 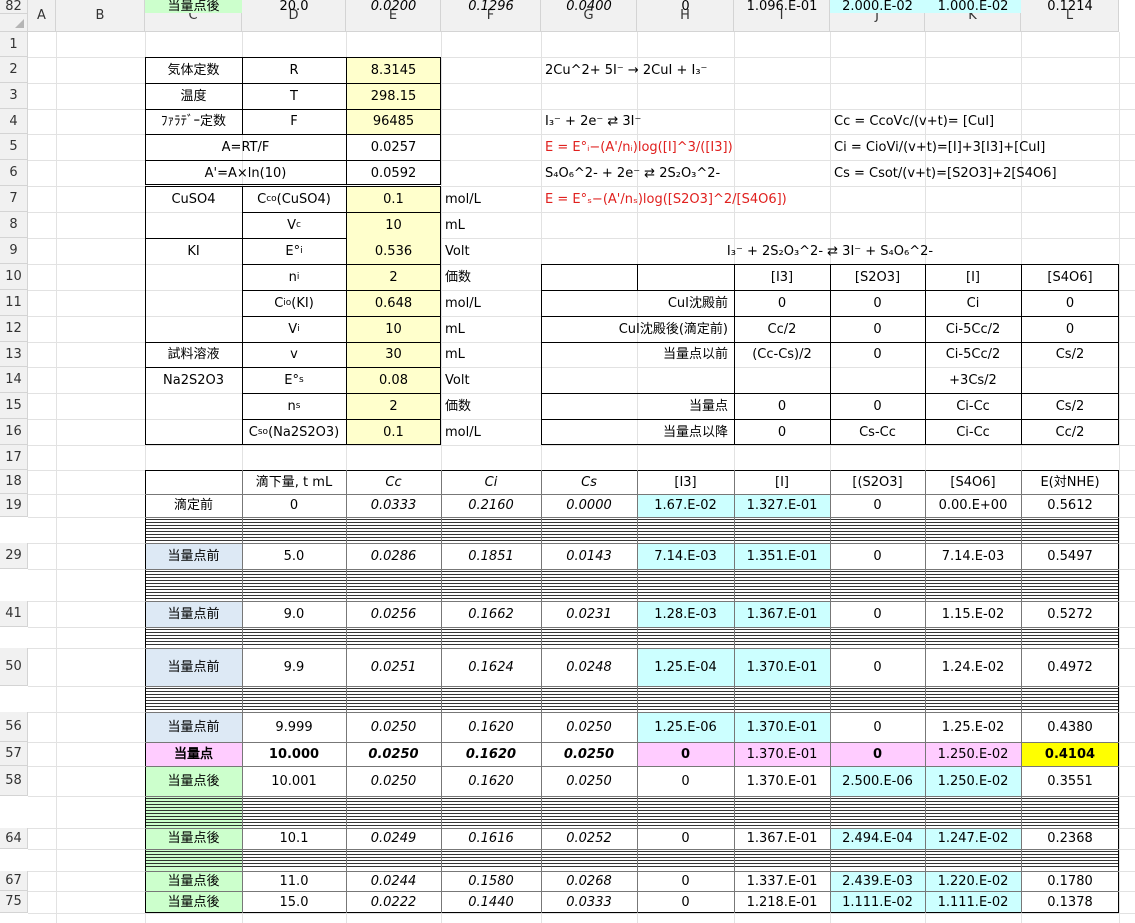 What do you see at coordinates (973, 329) in the screenshot?
I see `species-cell: Ci-5Cc/2` at bounding box center [973, 329].